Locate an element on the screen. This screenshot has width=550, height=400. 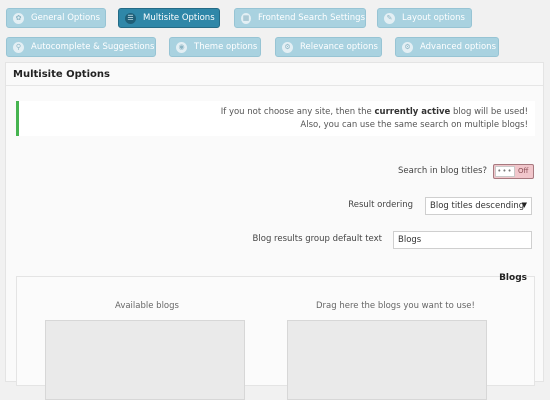
input-value: Blogs is located at coordinates (410, 240).